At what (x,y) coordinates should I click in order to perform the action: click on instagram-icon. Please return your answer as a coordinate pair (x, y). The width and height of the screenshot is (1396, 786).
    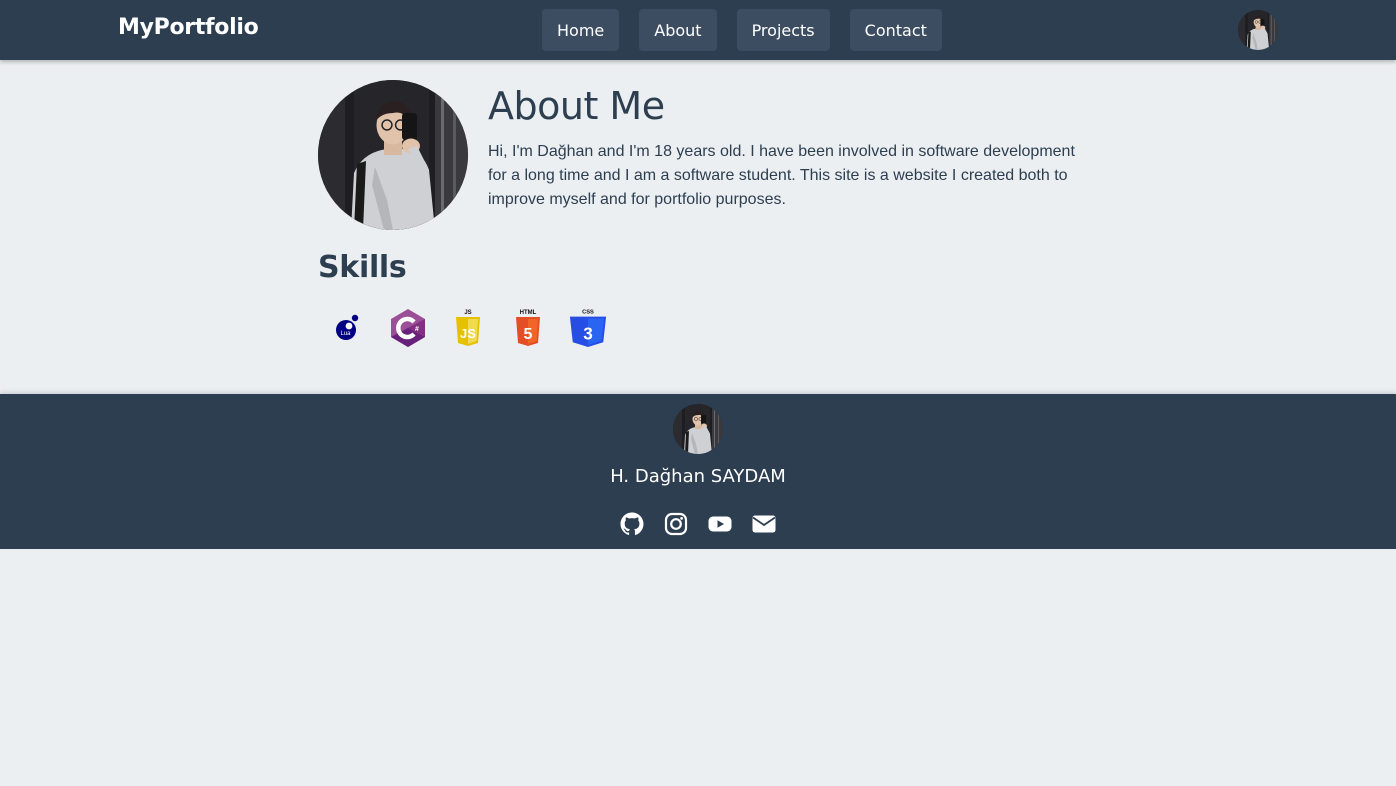
    Looking at the image, I should click on (676, 524).